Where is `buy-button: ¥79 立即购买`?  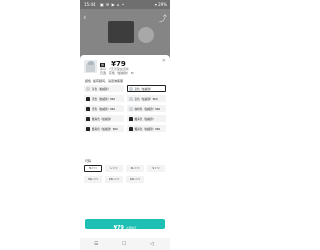 buy-button: ¥79 立即购买 is located at coordinates (125, 225).